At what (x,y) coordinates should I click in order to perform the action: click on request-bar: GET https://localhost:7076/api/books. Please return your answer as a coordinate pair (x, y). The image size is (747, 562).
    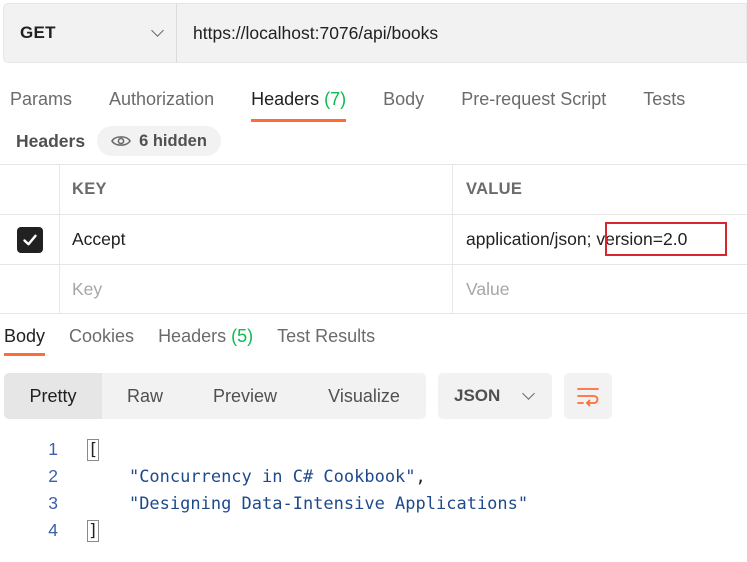
    Looking at the image, I should click on (375, 33).